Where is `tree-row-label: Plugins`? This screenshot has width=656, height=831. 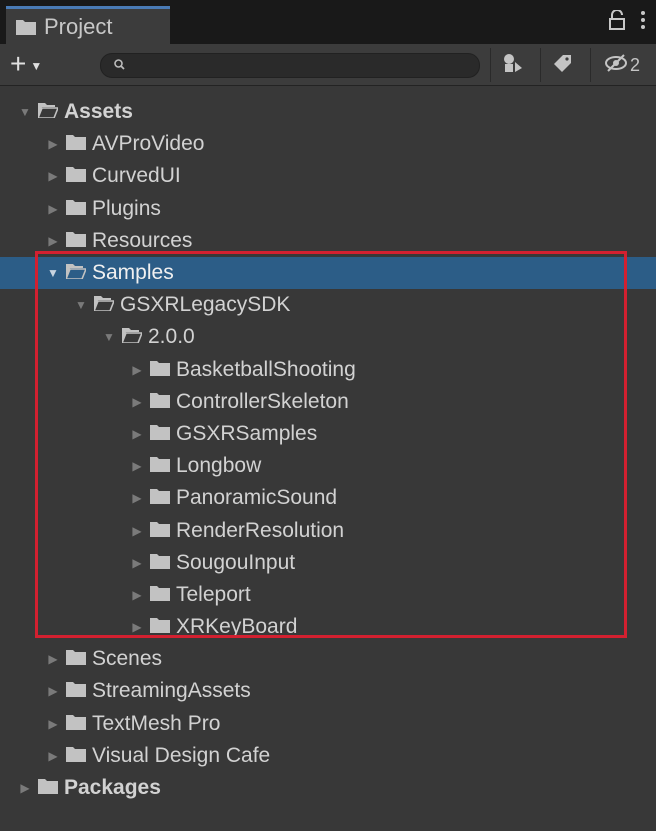 tree-row-label: Plugins is located at coordinates (126, 208).